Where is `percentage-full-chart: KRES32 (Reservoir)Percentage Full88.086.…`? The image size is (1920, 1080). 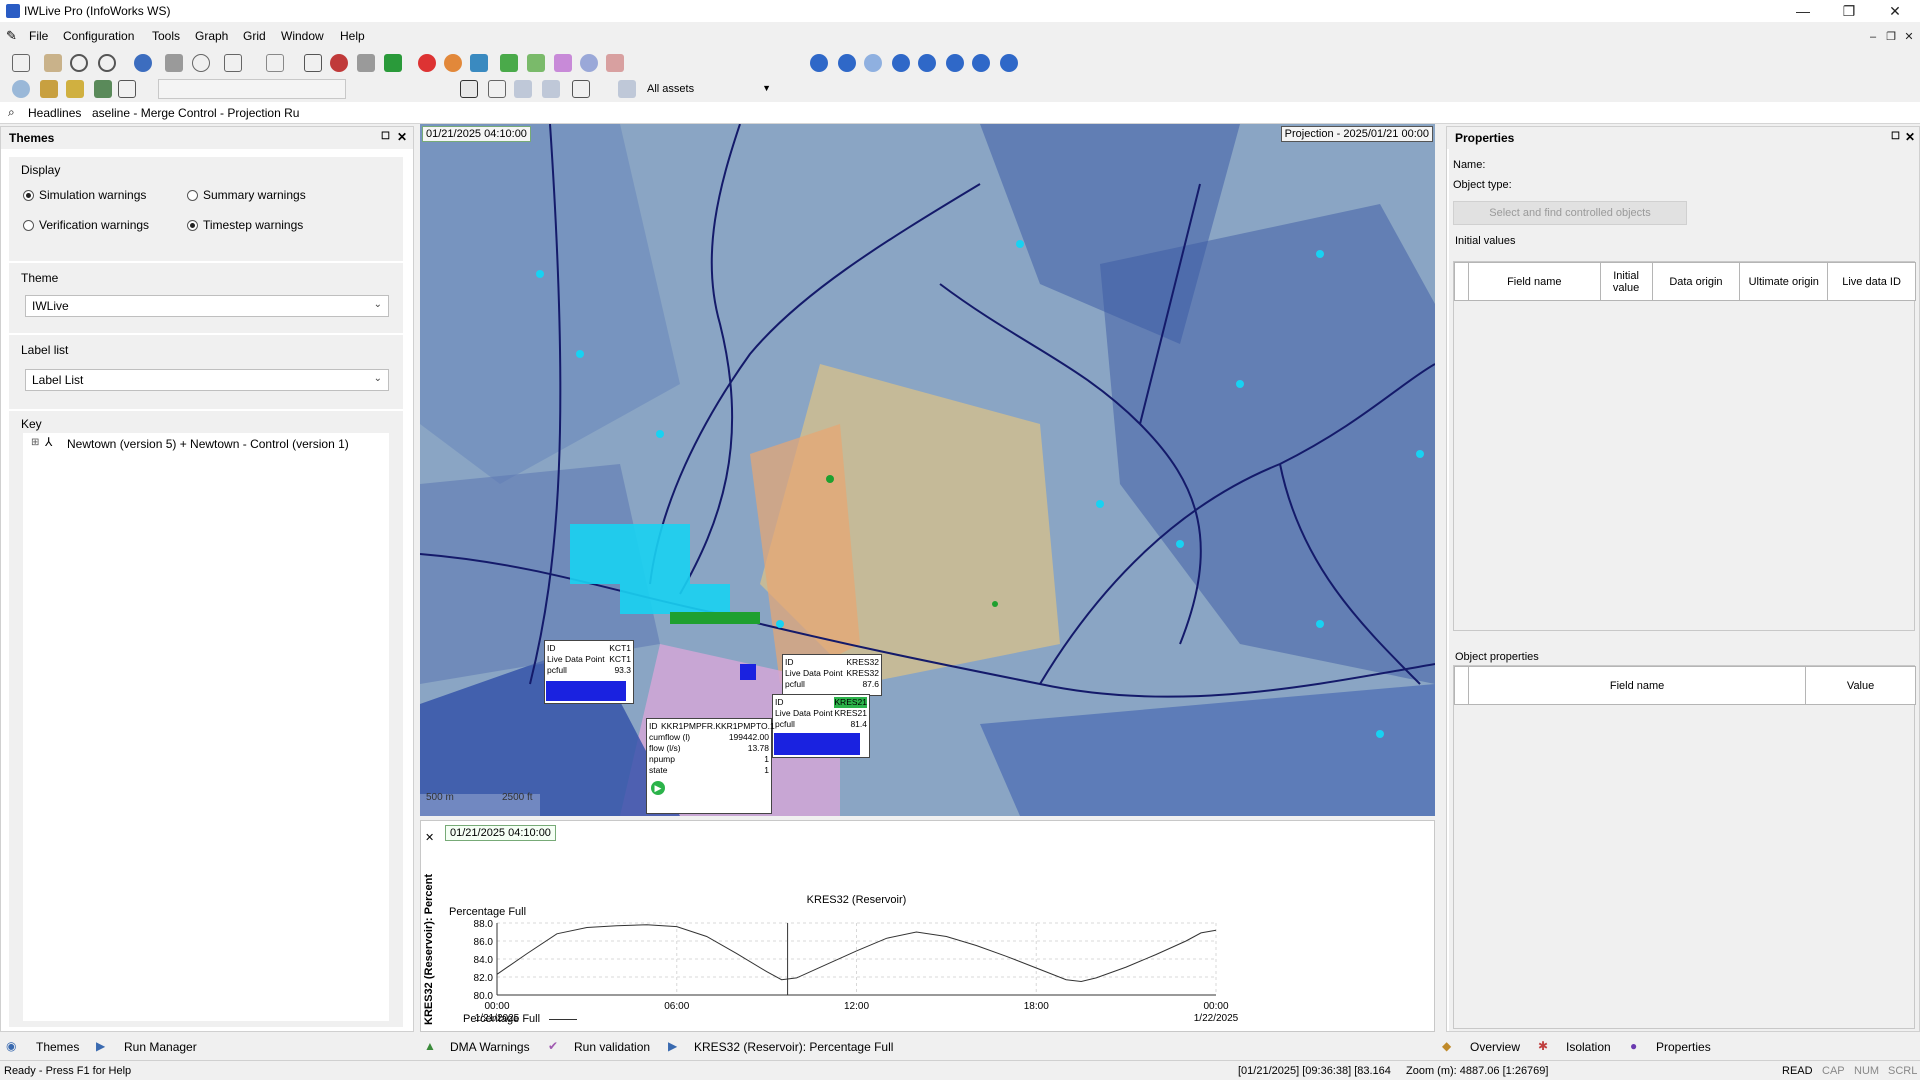 percentage-full-chart: KRES32 (Reservoir)Percentage Full88.086.… is located at coordinates (936, 936).